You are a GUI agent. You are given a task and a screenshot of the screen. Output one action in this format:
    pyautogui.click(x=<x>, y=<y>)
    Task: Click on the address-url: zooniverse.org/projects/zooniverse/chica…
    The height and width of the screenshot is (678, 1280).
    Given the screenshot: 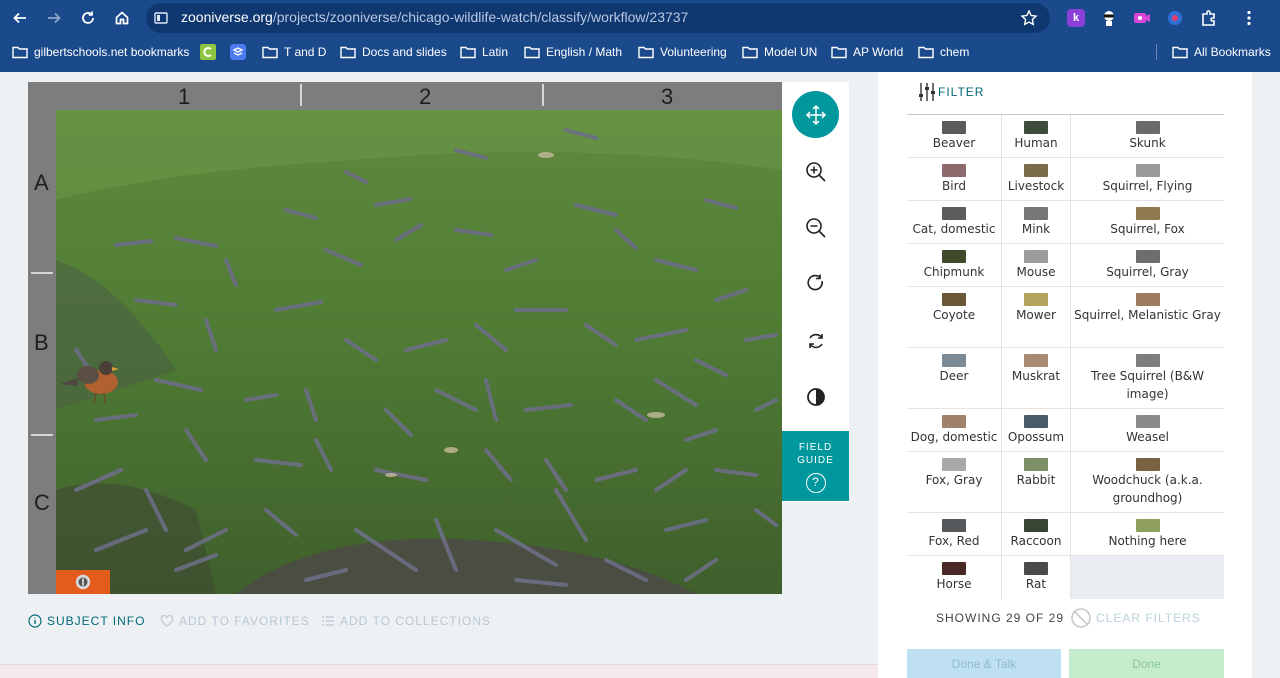 What is the action you would take?
    pyautogui.click(x=434, y=17)
    